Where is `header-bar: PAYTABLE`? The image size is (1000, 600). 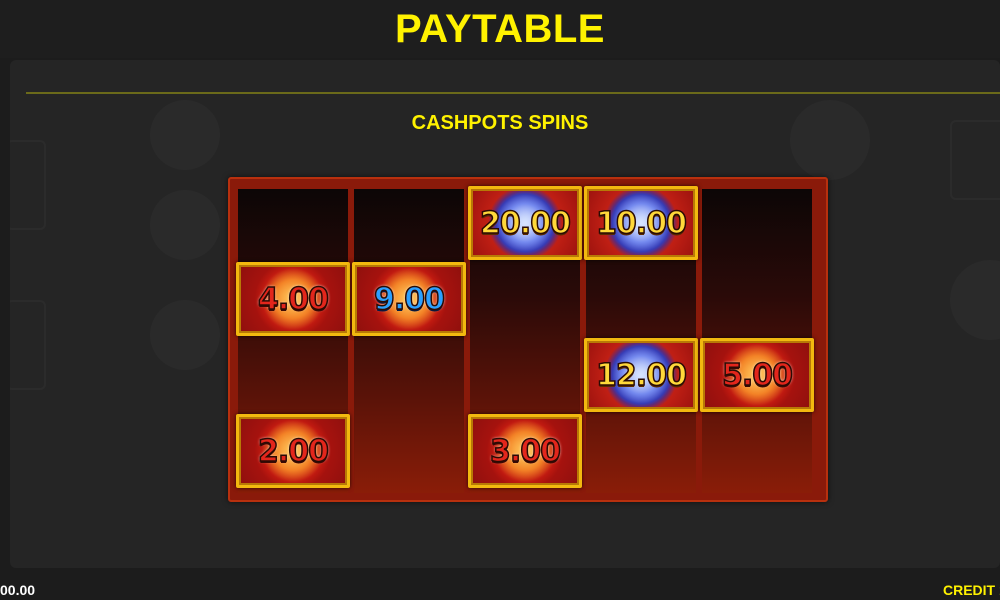
header-bar: PAYTABLE is located at coordinates (500, 29).